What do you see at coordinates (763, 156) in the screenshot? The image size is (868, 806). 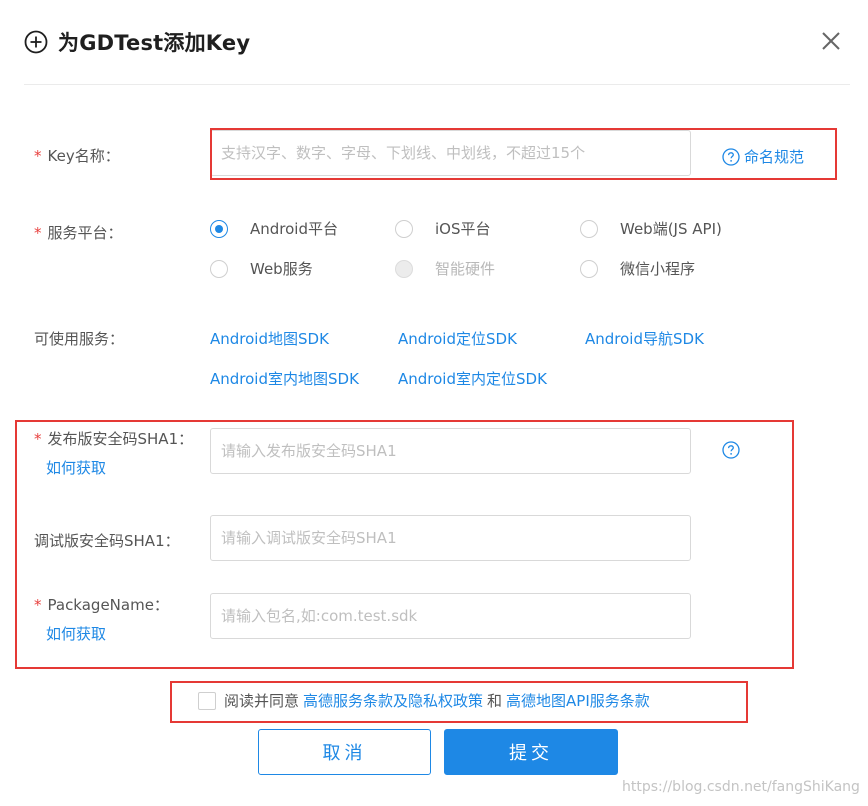 I see `naming-rules-link: 命名规范` at bounding box center [763, 156].